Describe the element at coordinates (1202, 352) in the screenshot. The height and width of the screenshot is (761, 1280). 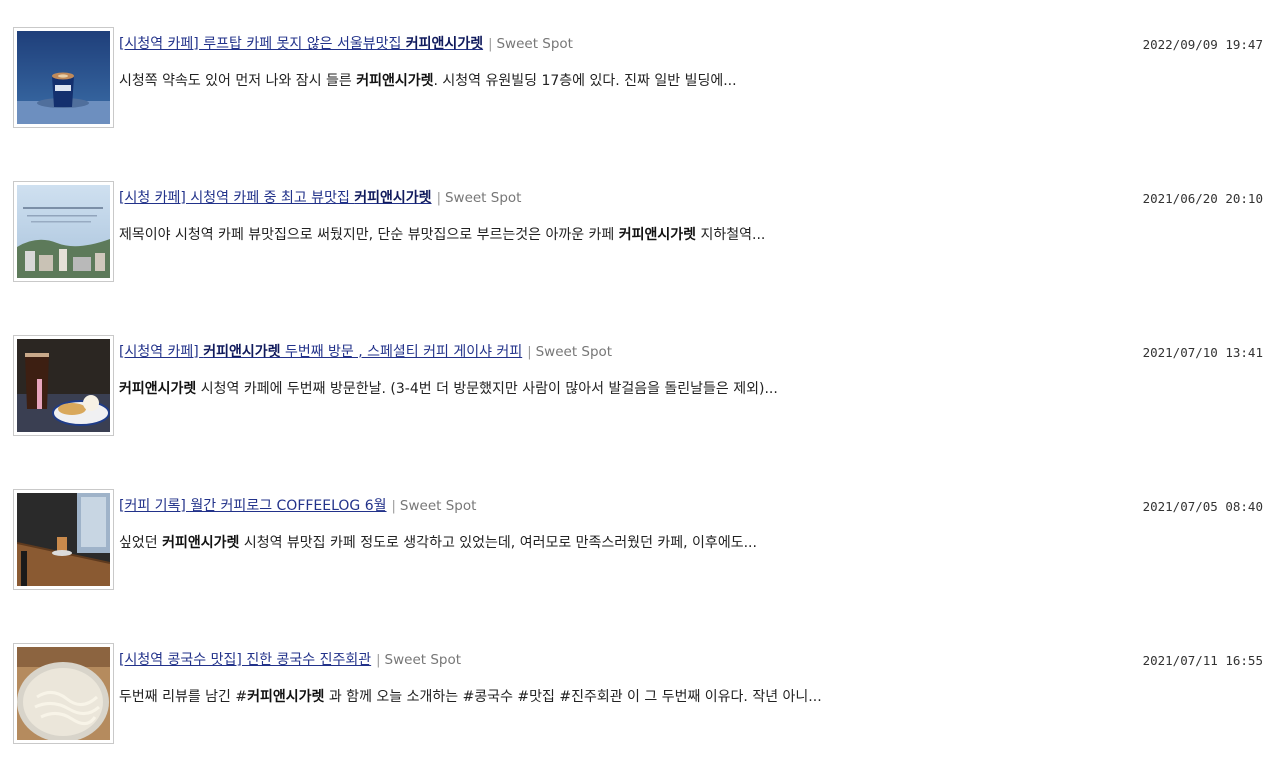
I see `result-date: 2021/07/10 13:41` at that location.